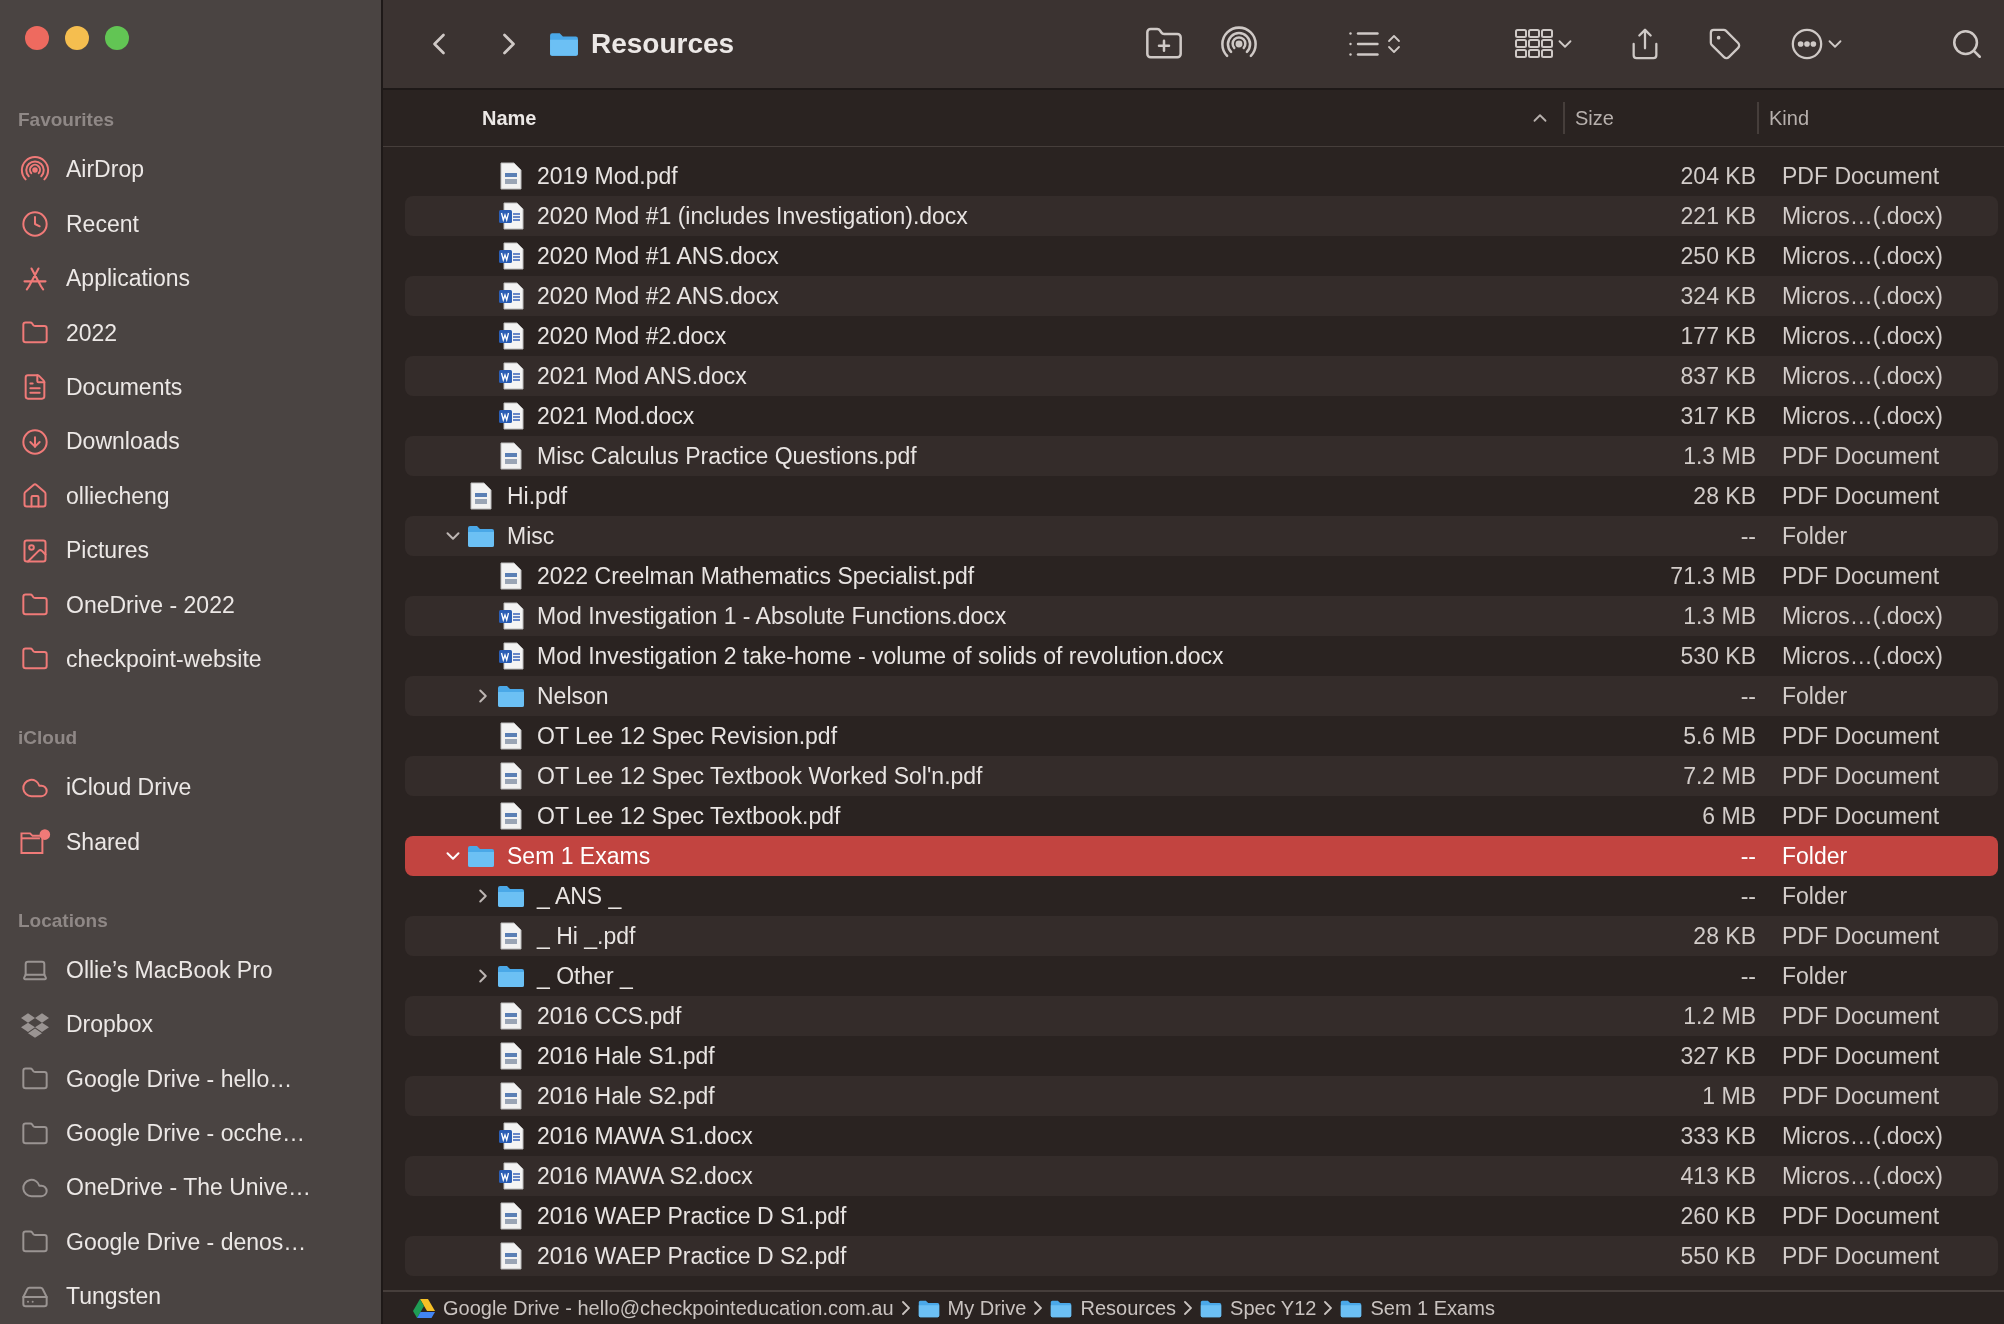 The height and width of the screenshot is (1324, 2004). What do you see at coordinates (1201, 1256) in the screenshot?
I see `file-row: 2016 WAEP Practice D S2.pdf 550 KB PDF Document` at bounding box center [1201, 1256].